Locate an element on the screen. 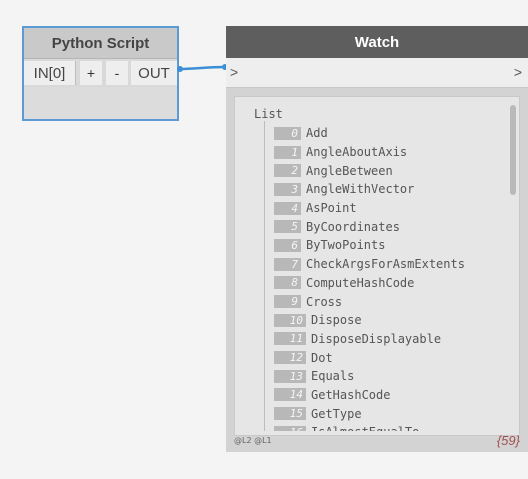  list-item: 3 AngleWithVector is located at coordinates (369, 189).